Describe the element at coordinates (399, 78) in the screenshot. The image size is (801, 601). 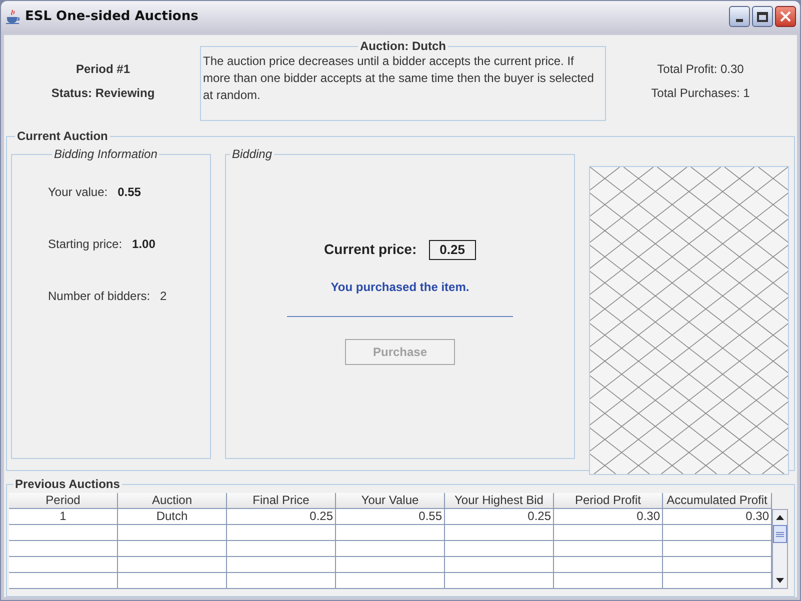
I see `auction-description: The auction price decreases until a bidder accepts the current price. If more than one bidder accepts at the same time then the buyer is selected at random.` at that location.